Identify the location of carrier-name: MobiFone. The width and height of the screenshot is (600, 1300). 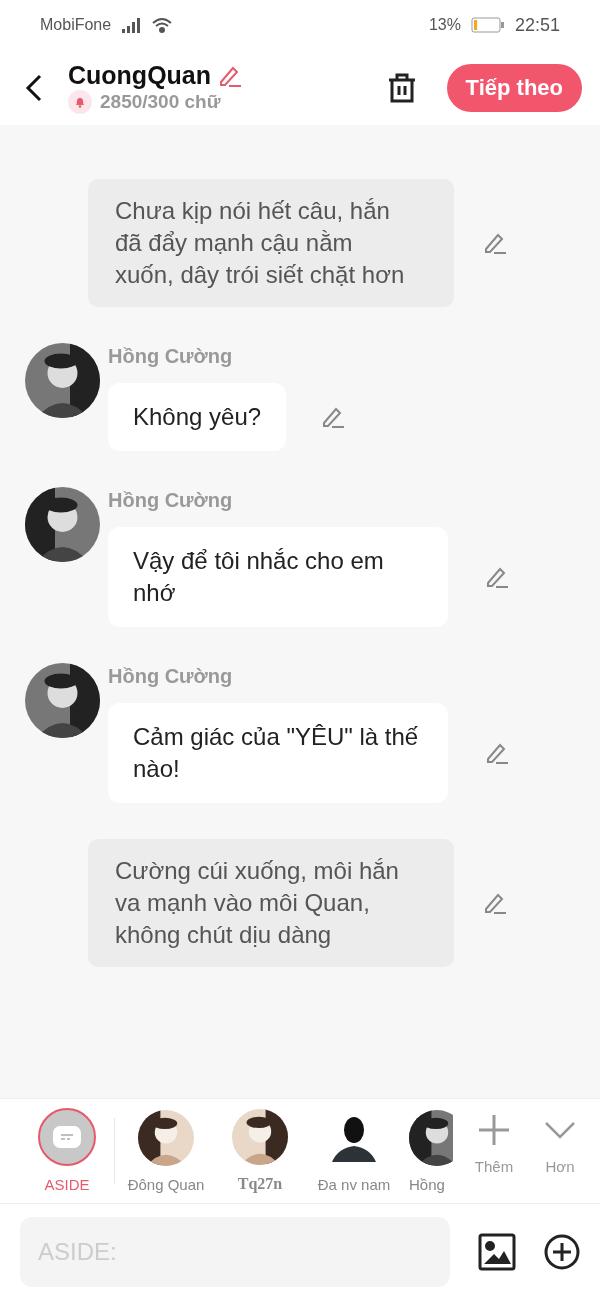
(76, 25).